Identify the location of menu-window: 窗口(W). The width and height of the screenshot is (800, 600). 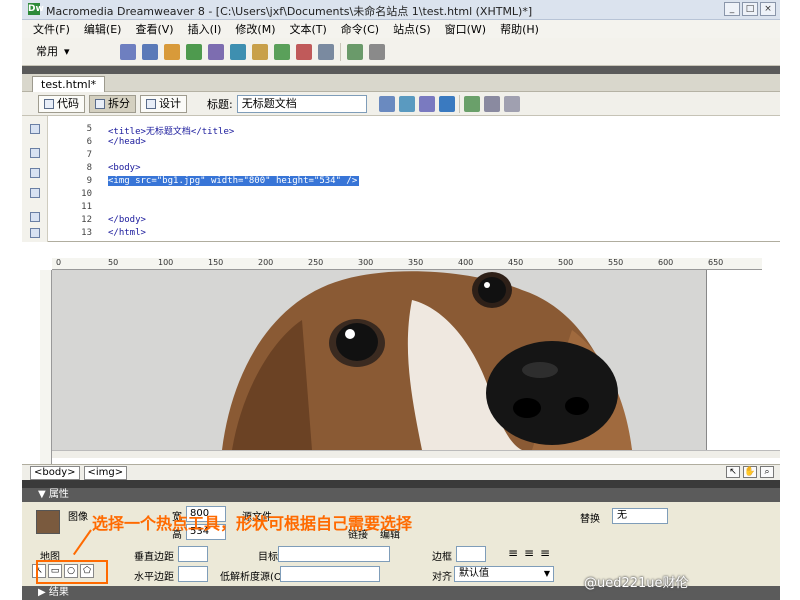
(465, 29).